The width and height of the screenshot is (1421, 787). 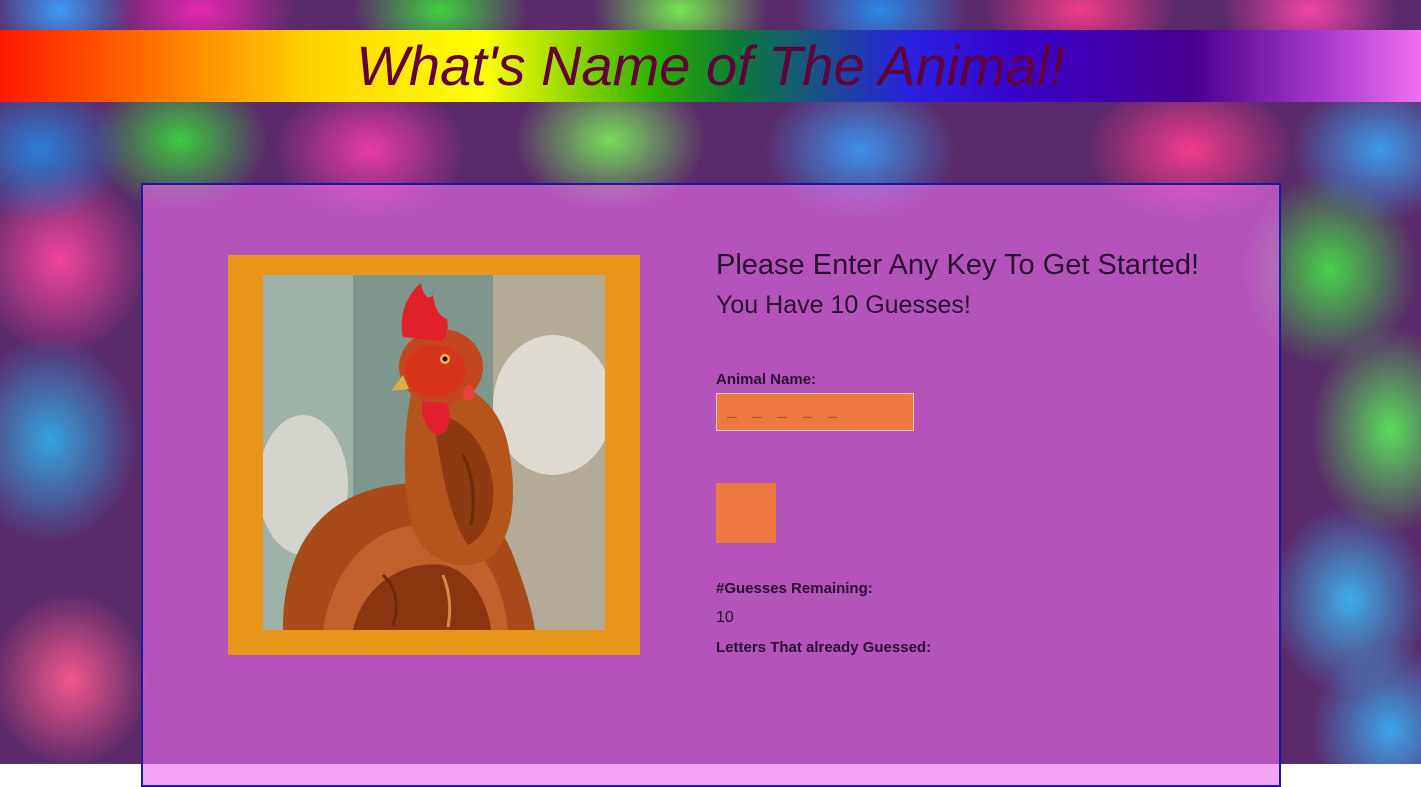 What do you see at coordinates (815, 412) in the screenshot?
I see `animal-name-field: _ _ _ _ _` at bounding box center [815, 412].